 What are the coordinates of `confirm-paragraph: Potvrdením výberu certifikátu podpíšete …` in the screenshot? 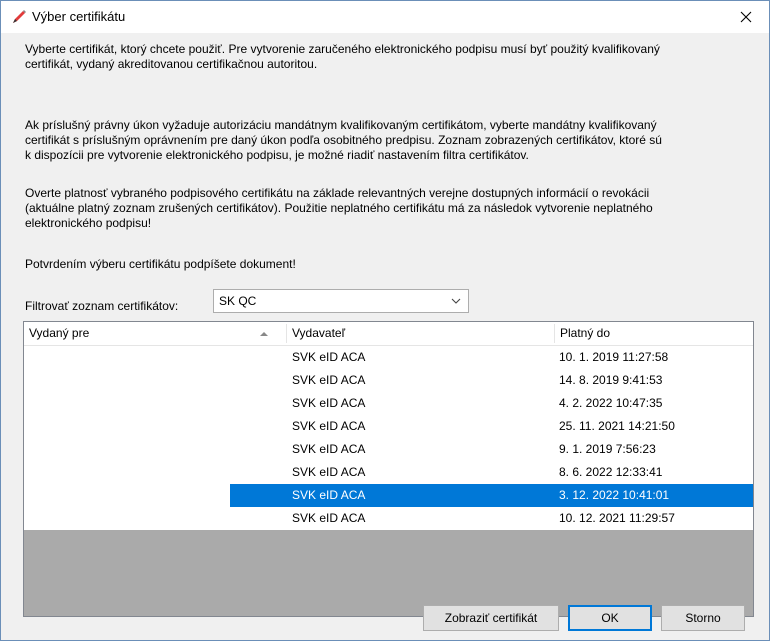 It's located at (390, 264).